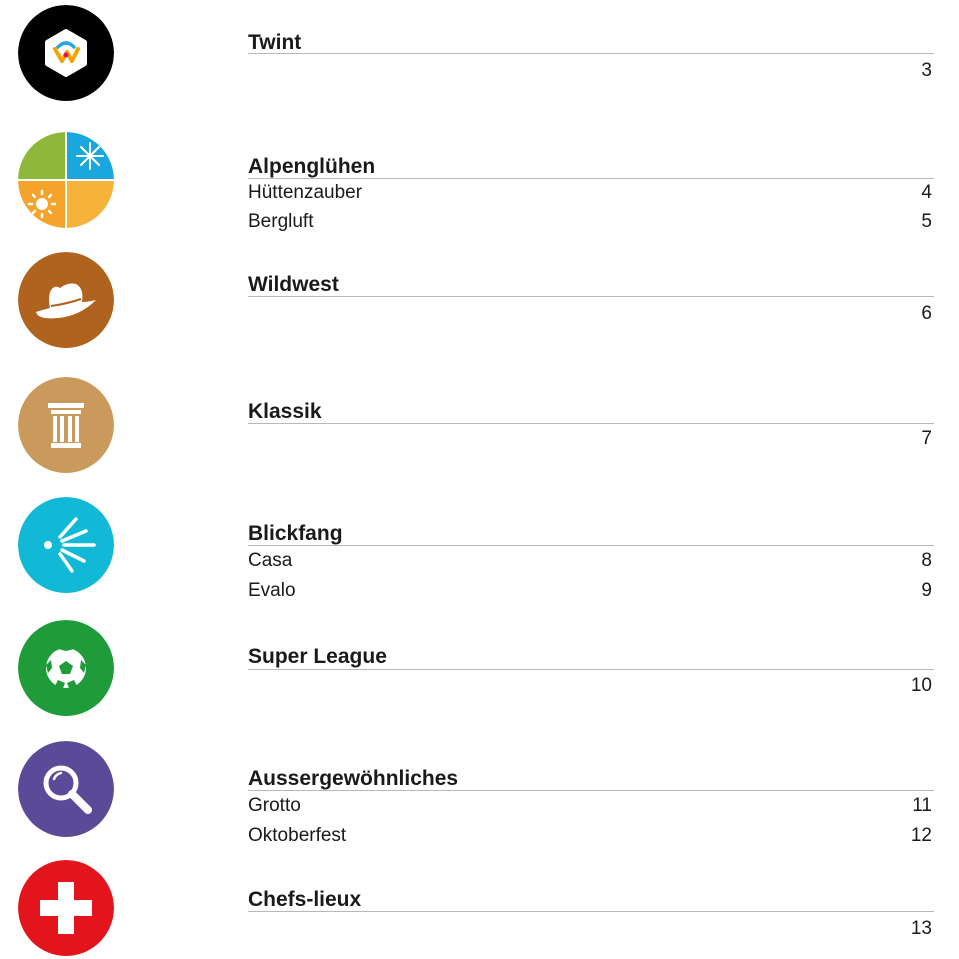 The height and width of the screenshot is (959, 959). I want to click on page-number: 8, so click(926, 561).